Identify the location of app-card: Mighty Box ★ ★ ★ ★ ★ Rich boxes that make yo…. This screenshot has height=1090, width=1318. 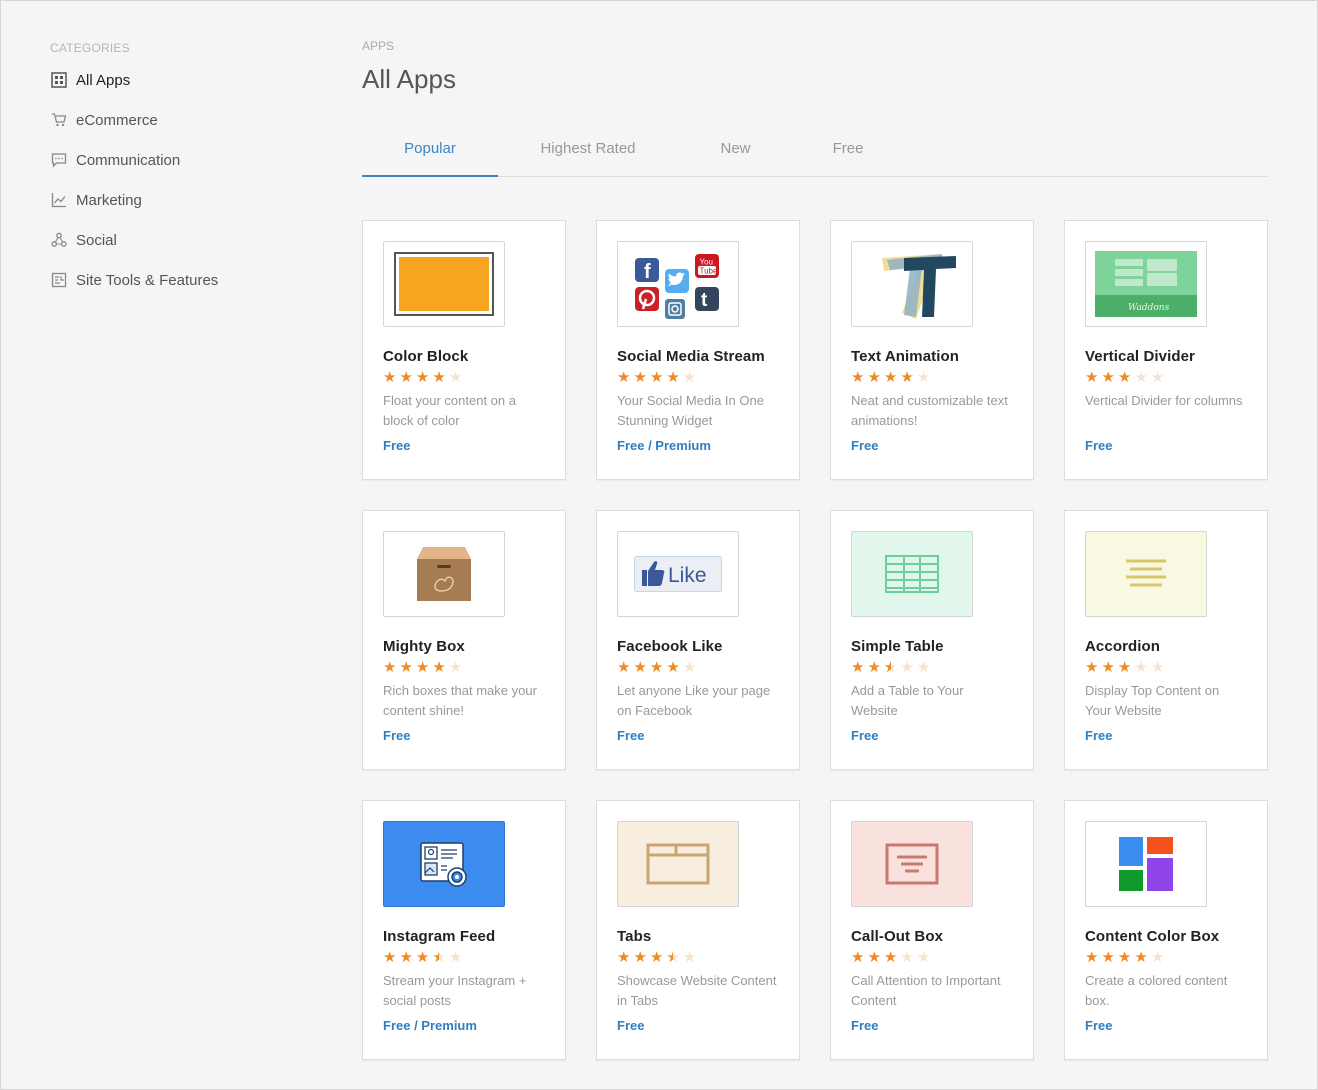
(464, 640).